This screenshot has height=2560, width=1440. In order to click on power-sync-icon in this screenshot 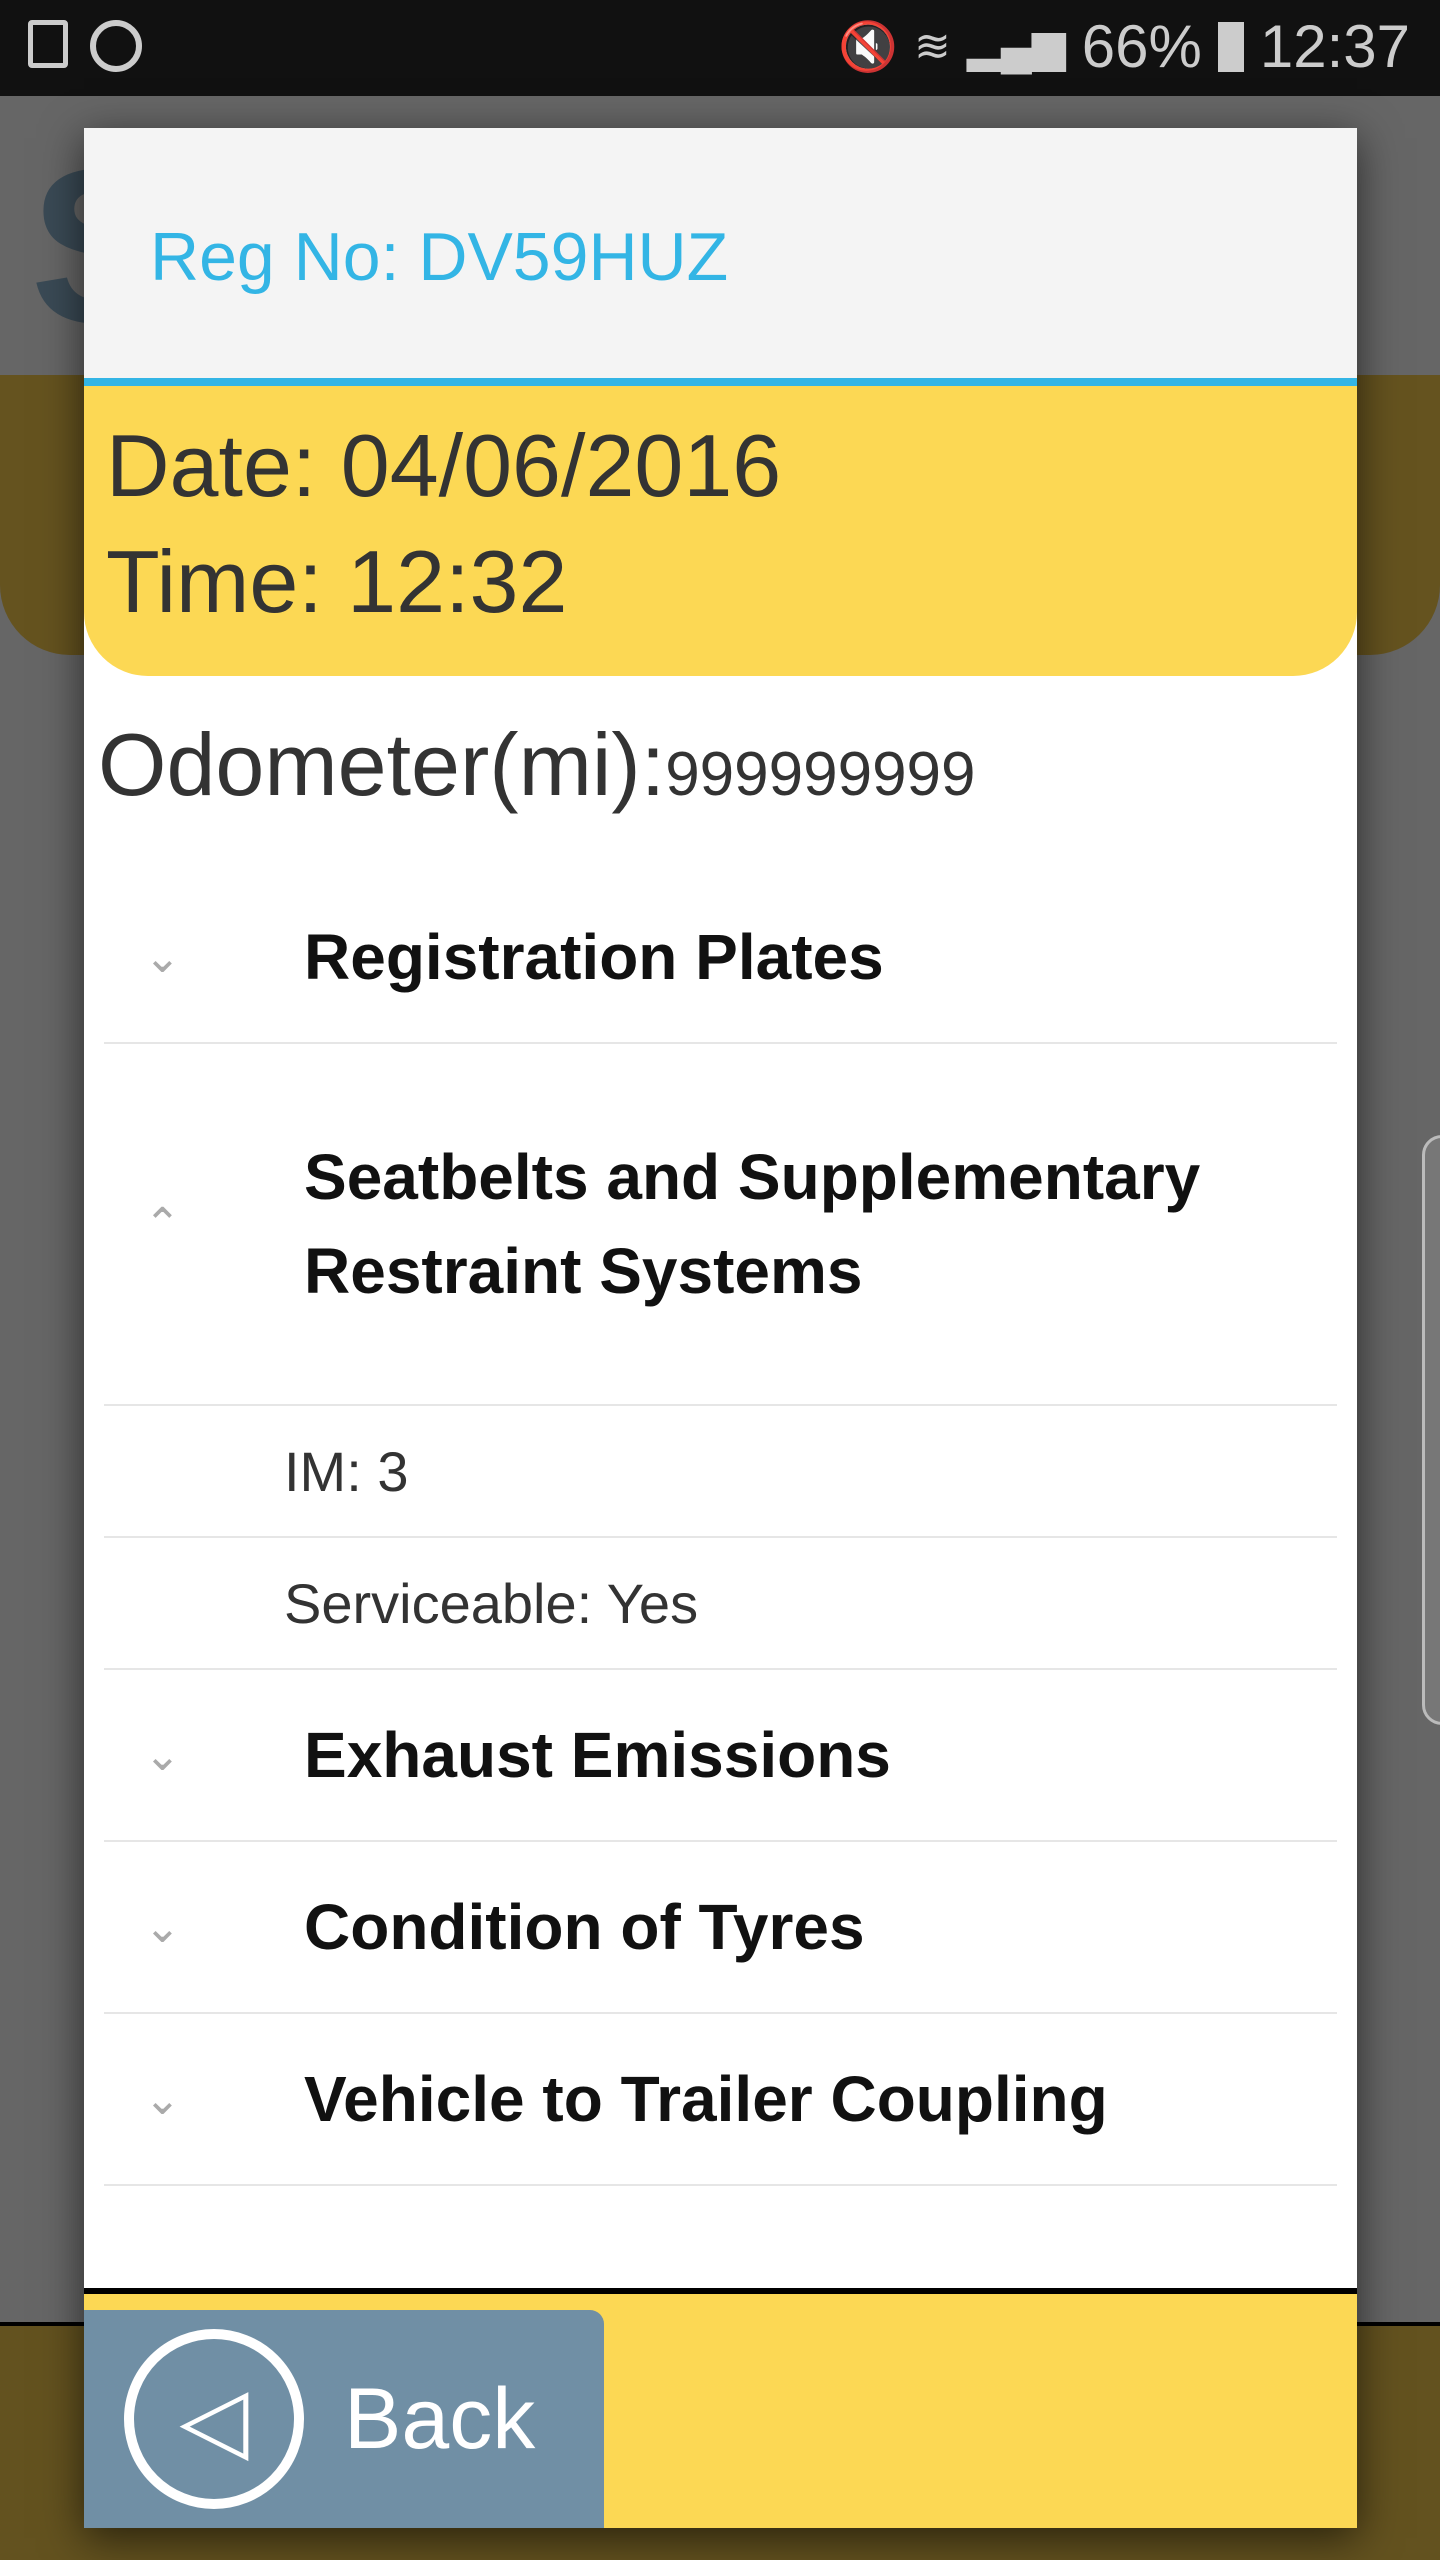, I will do `click(116, 46)`.